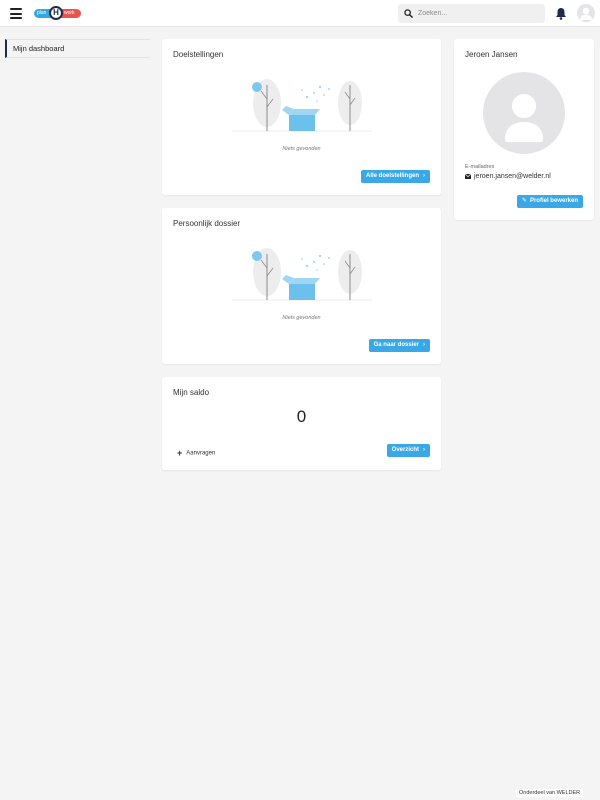  What do you see at coordinates (553, 201) in the screenshot?
I see `edit-profile-label: Profiel bewerken` at bounding box center [553, 201].